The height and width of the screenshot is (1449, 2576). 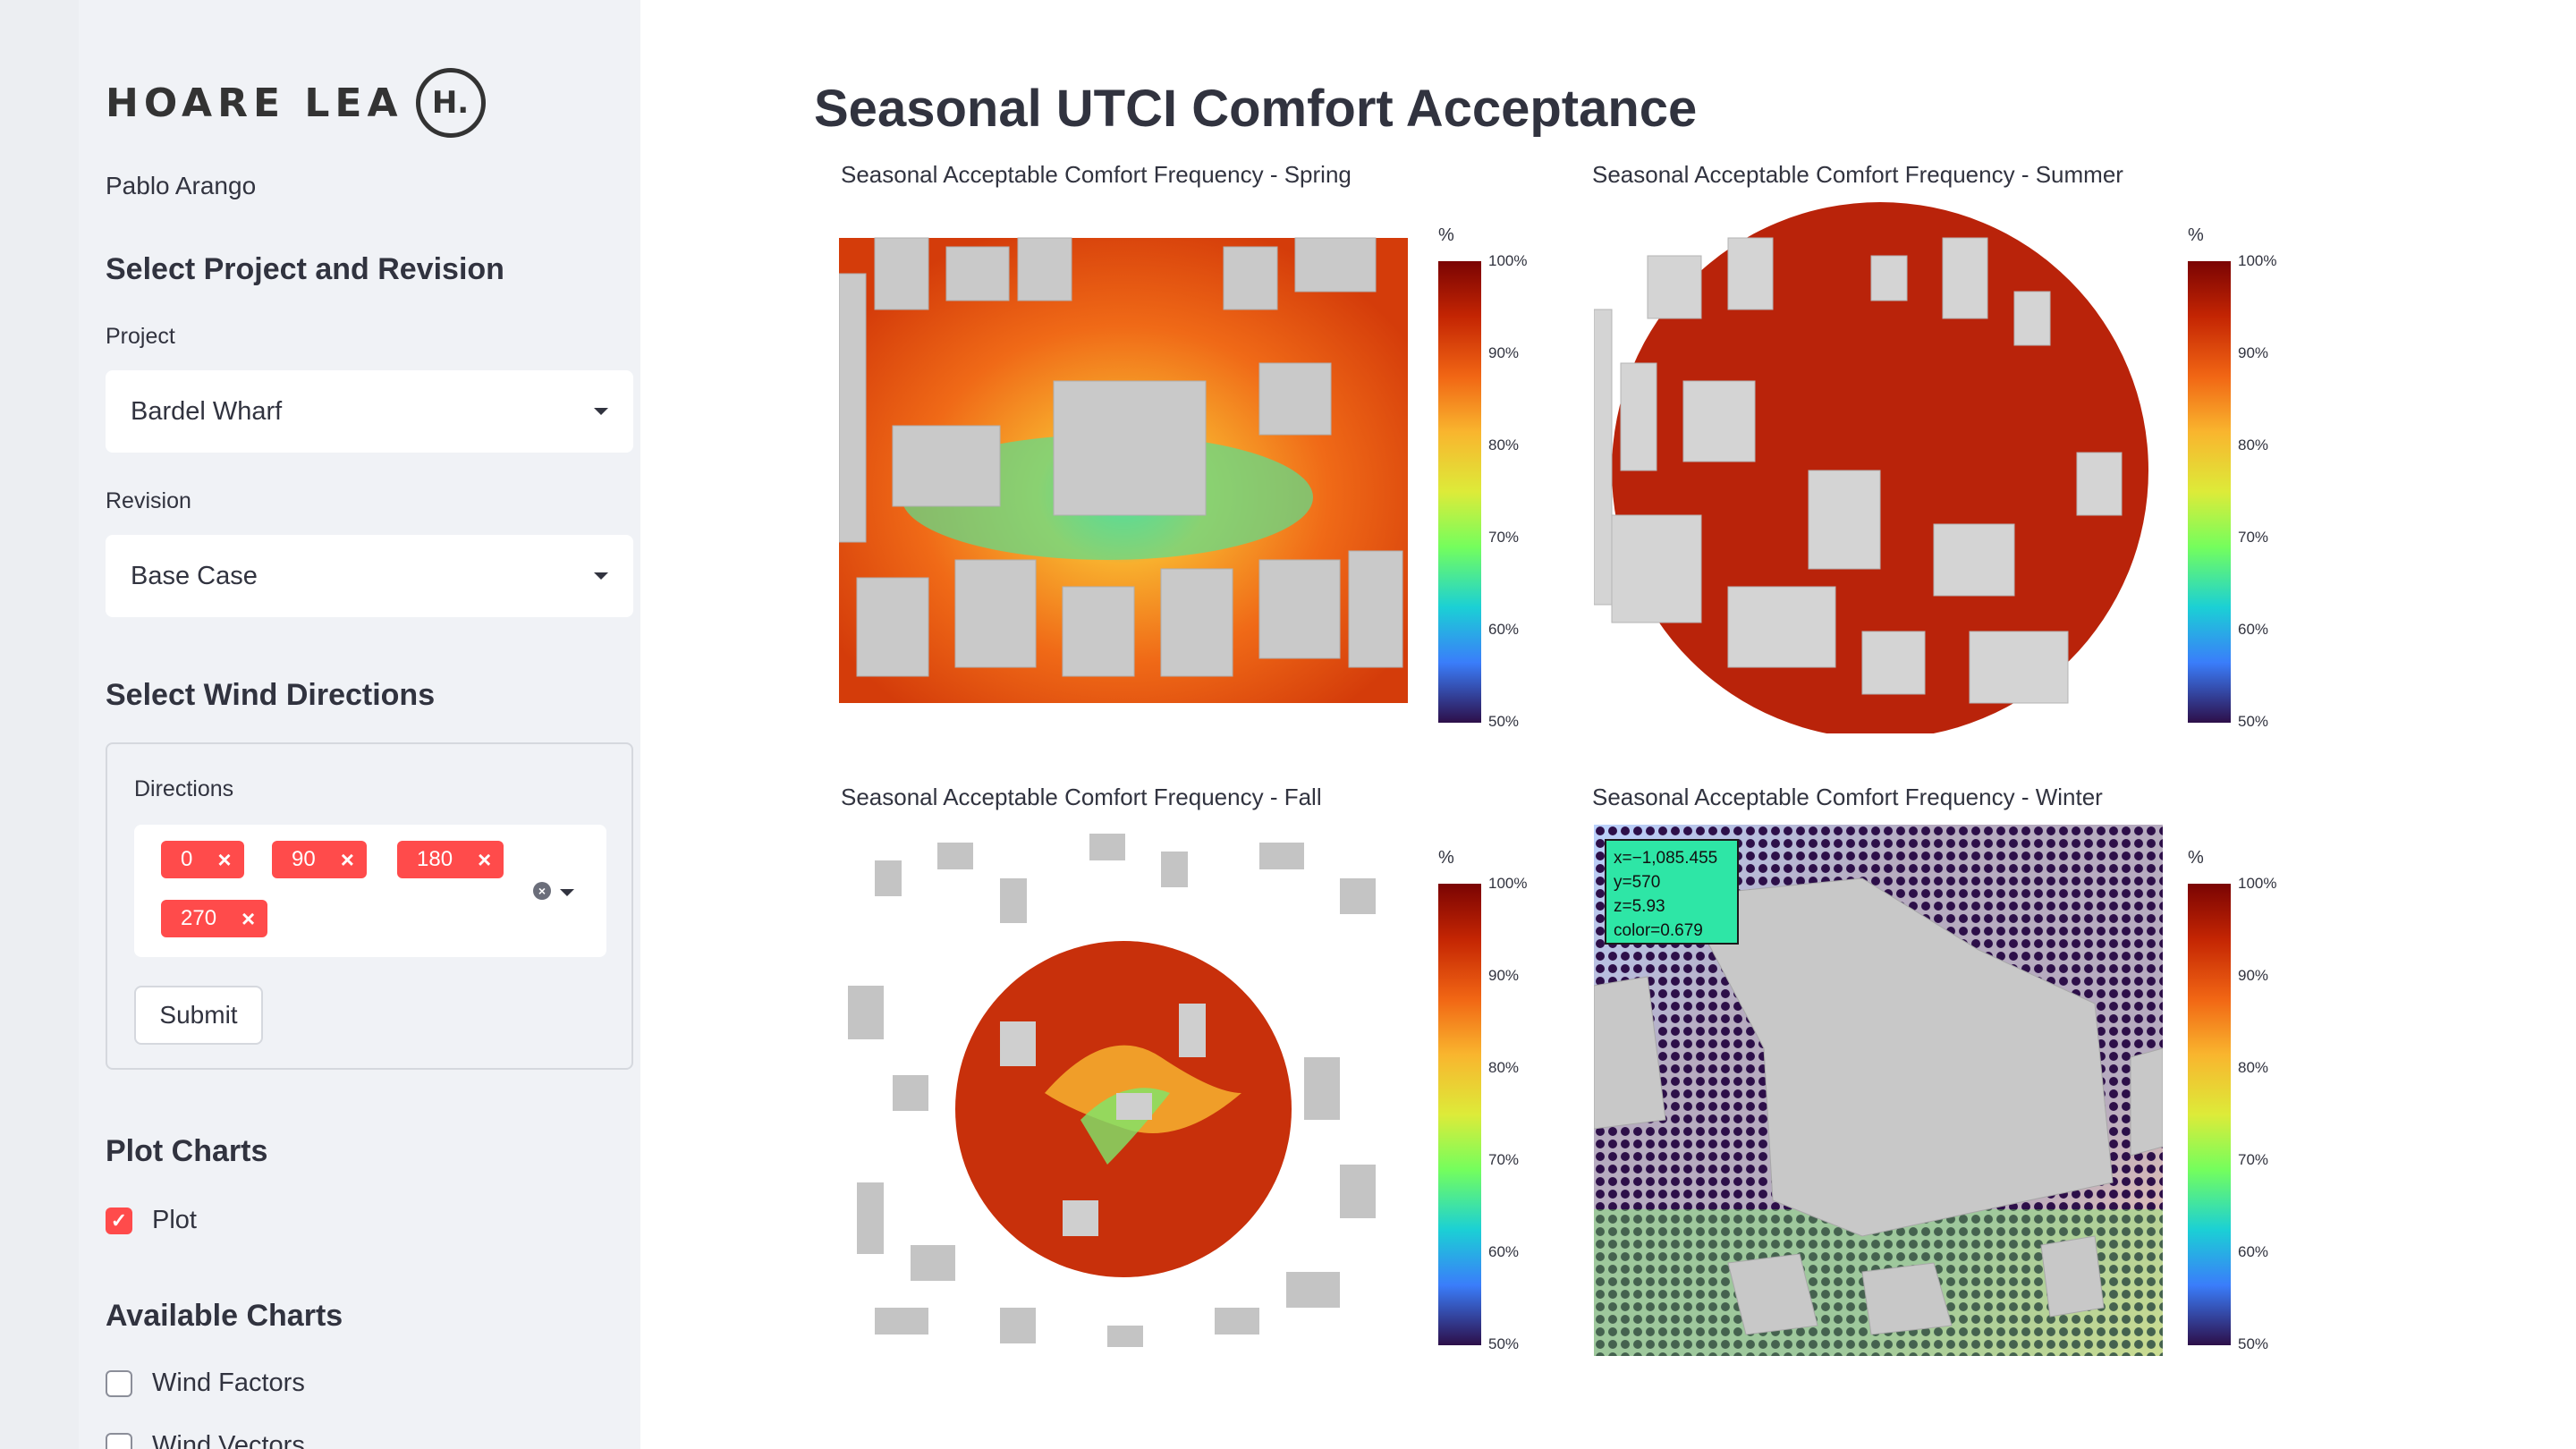 I want to click on section-title-plot: Plot Charts, so click(x=187, y=1151).